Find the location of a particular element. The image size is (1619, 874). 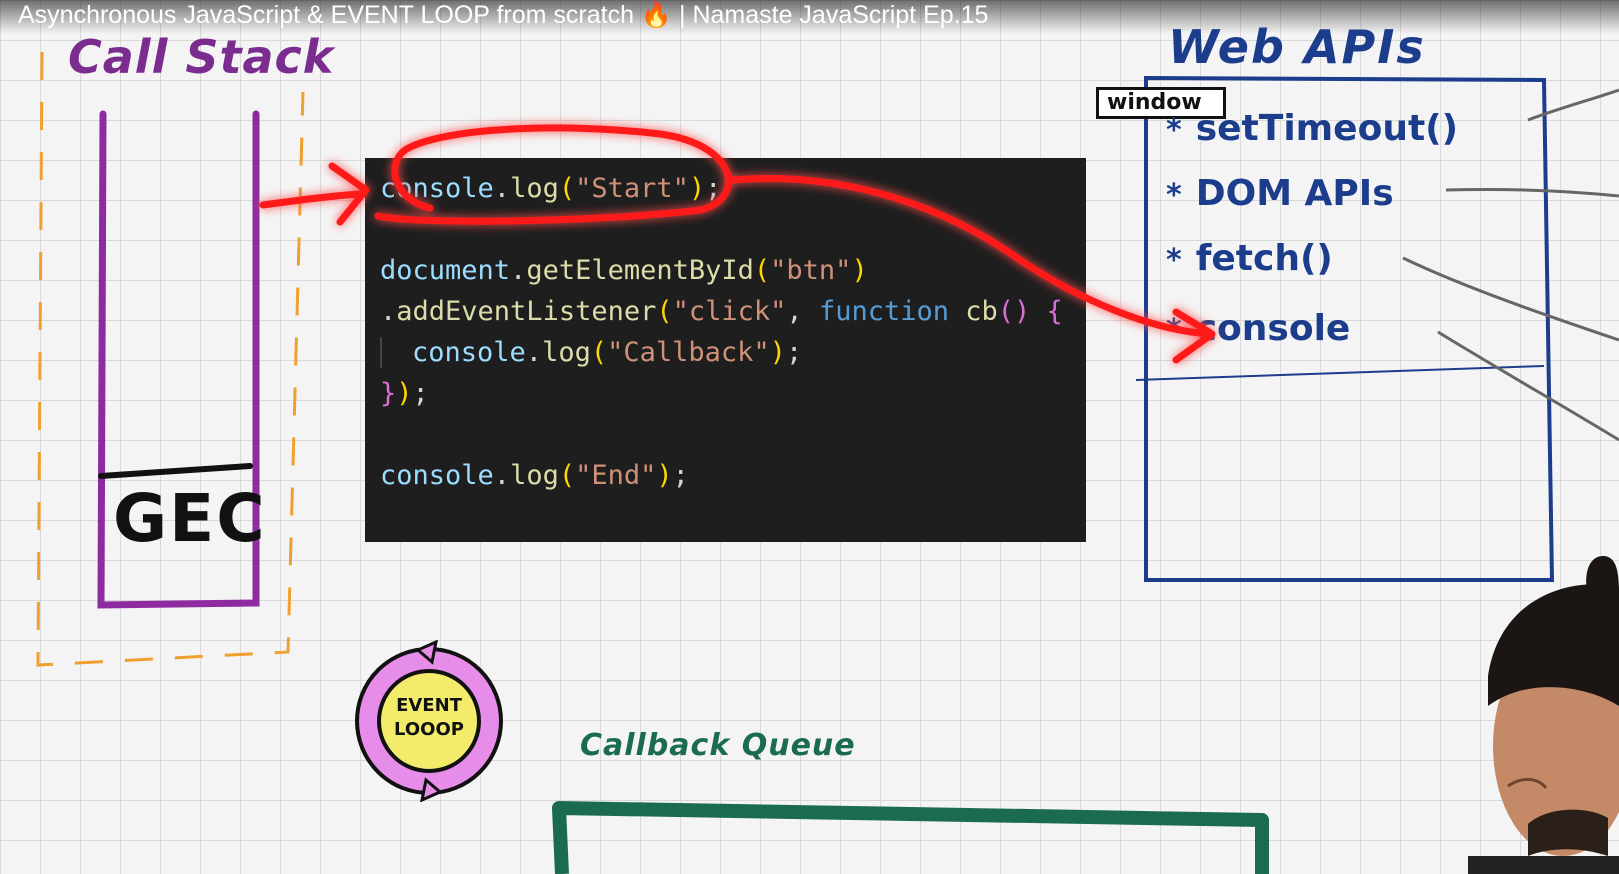

arrow-to-code-line is located at coordinates (311, 199).